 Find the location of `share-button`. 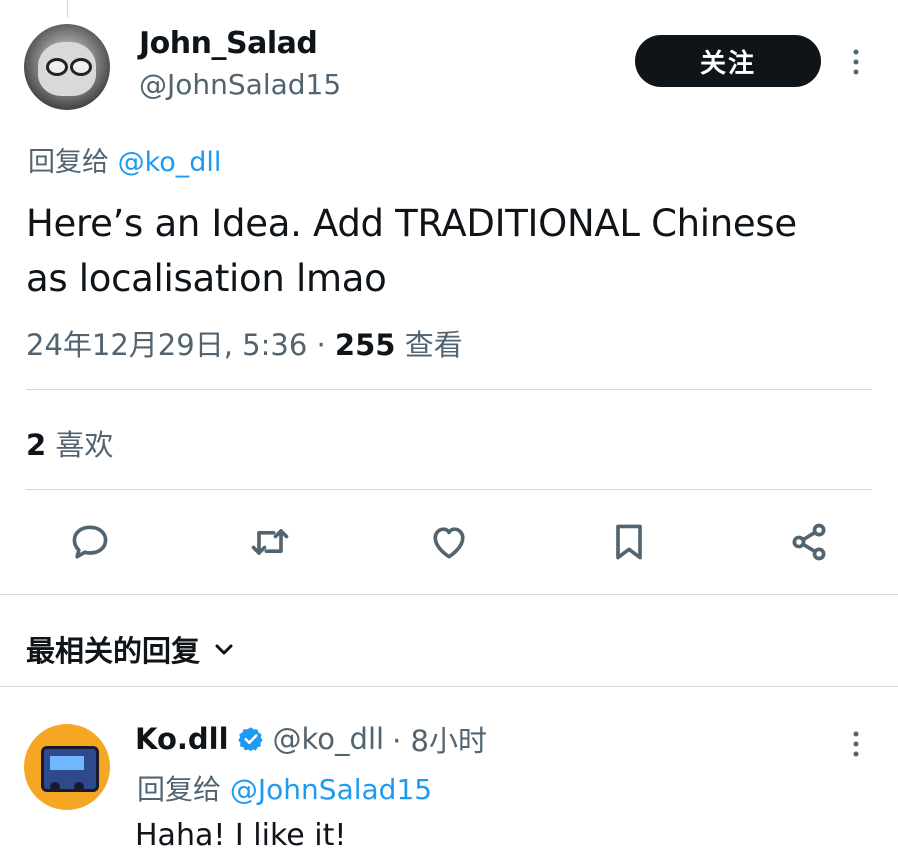

share-button is located at coordinates (809, 542).